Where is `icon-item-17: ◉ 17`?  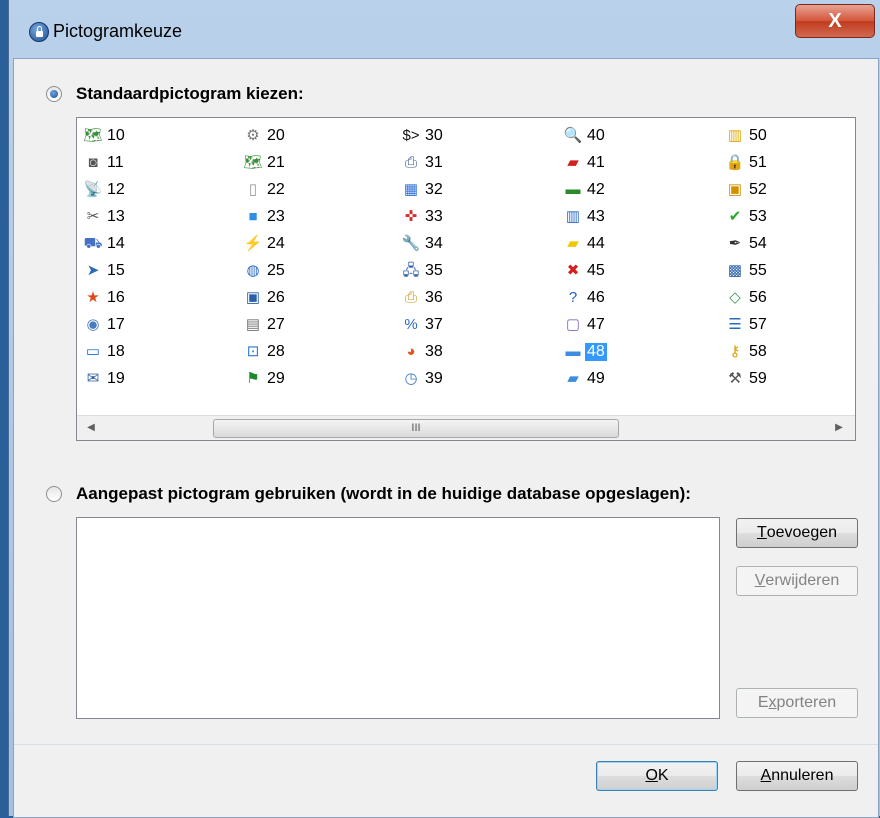
icon-item-17: ◉ 17 is located at coordinates (105, 324).